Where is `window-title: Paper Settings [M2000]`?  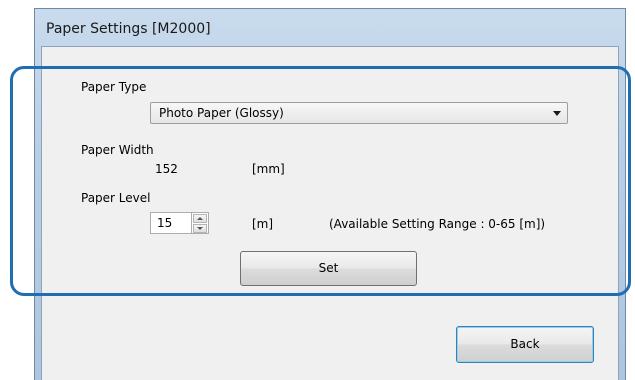
window-title: Paper Settings [M2000] is located at coordinates (128, 29).